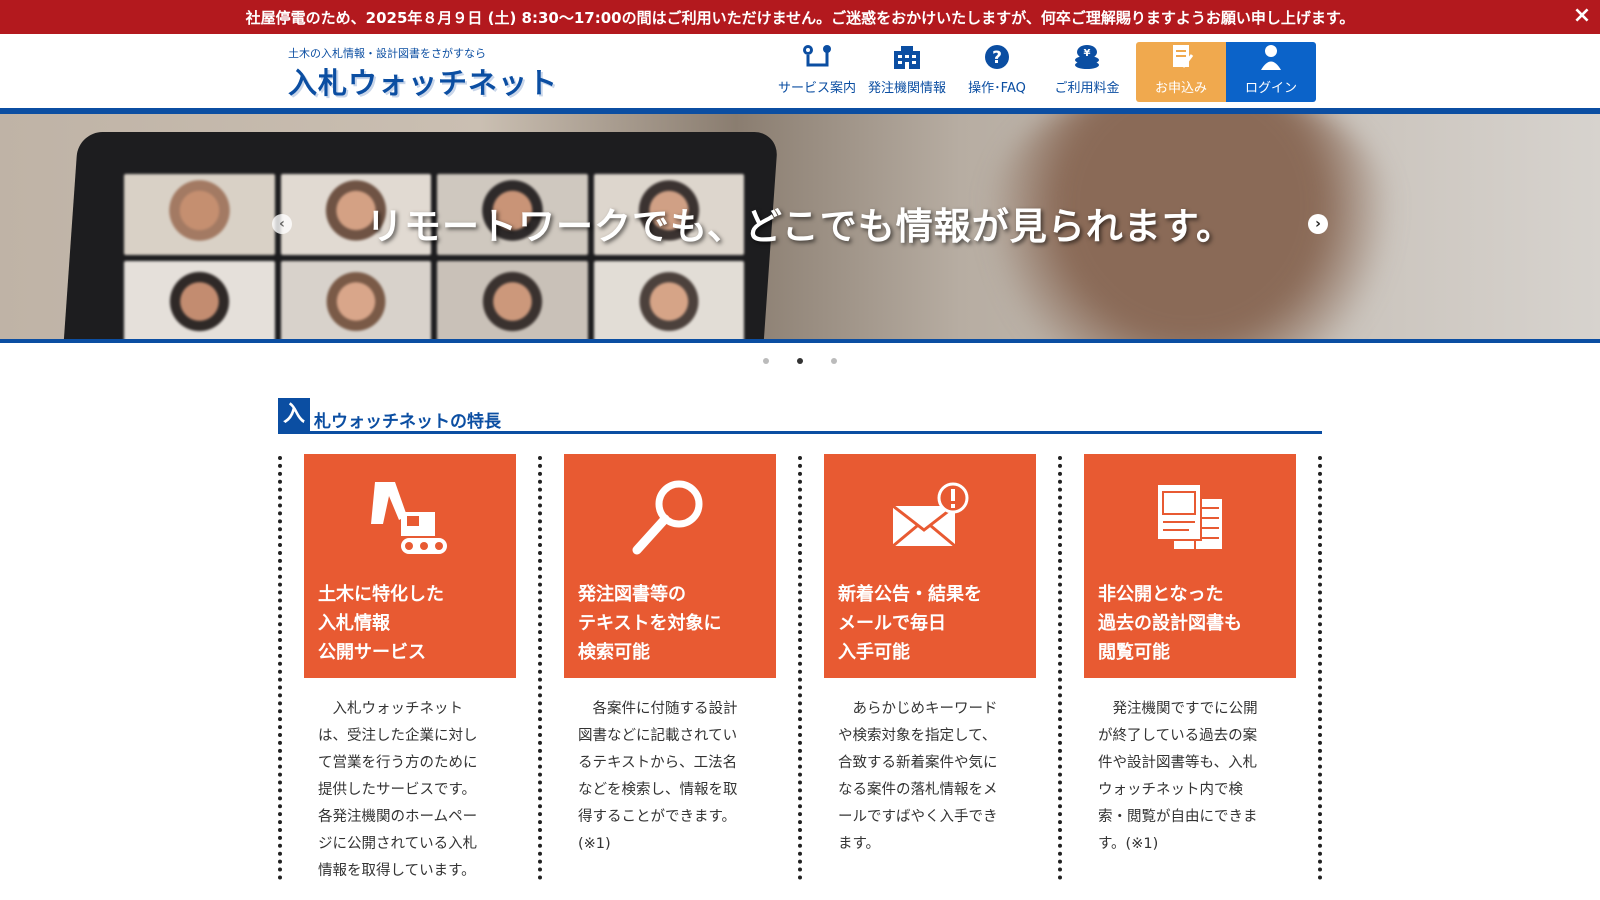  What do you see at coordinates (1180, 88) in the screenshot?
I see `apply-label: お申込み` at bounding box center [1180, 88].